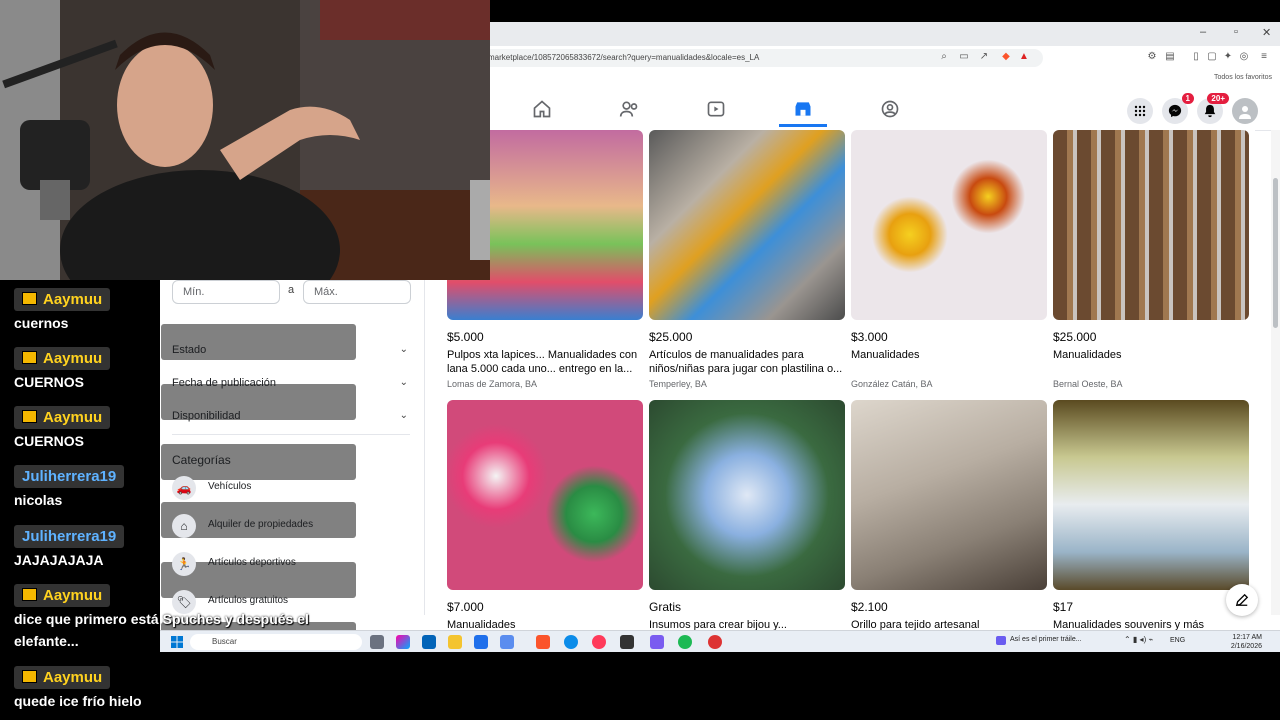  What do you see at coordinates (429, 642) in the screenshot?
I see `outlook-icon` at bounding box center [429, 642].